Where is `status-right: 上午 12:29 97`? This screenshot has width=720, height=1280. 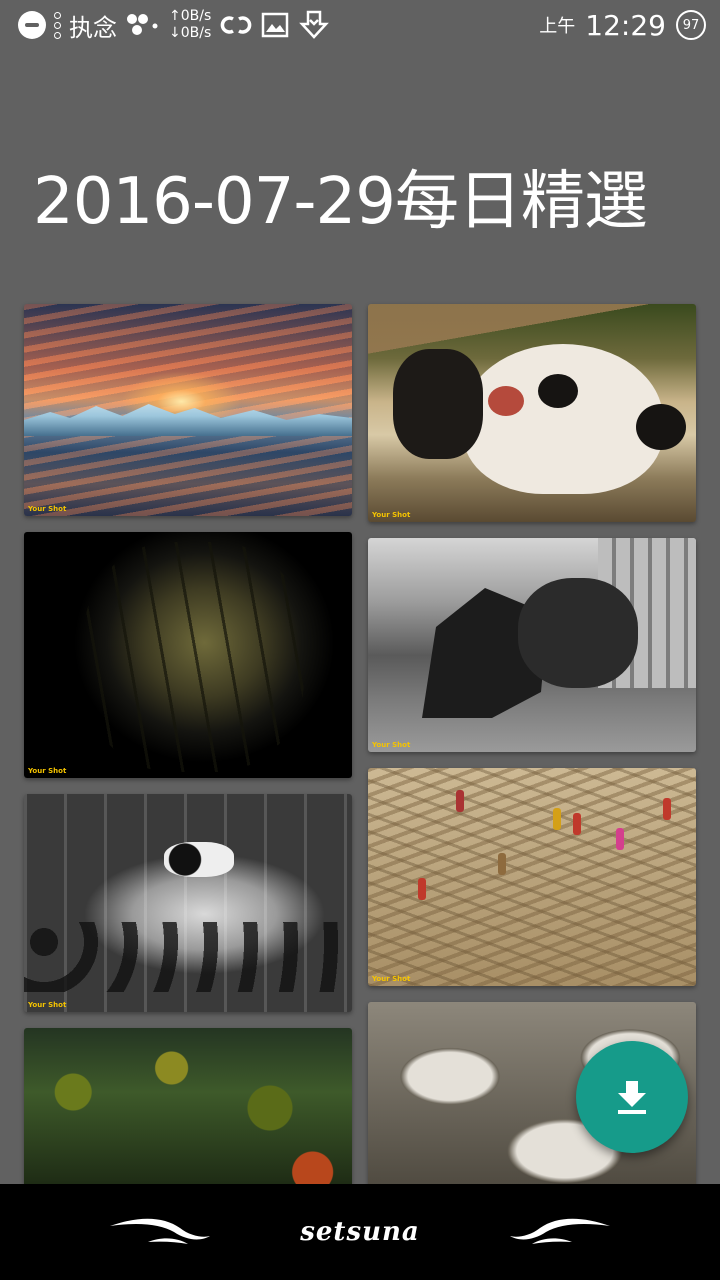
status-right: 上午 12:29 97 is located at coordinates (622, 25).